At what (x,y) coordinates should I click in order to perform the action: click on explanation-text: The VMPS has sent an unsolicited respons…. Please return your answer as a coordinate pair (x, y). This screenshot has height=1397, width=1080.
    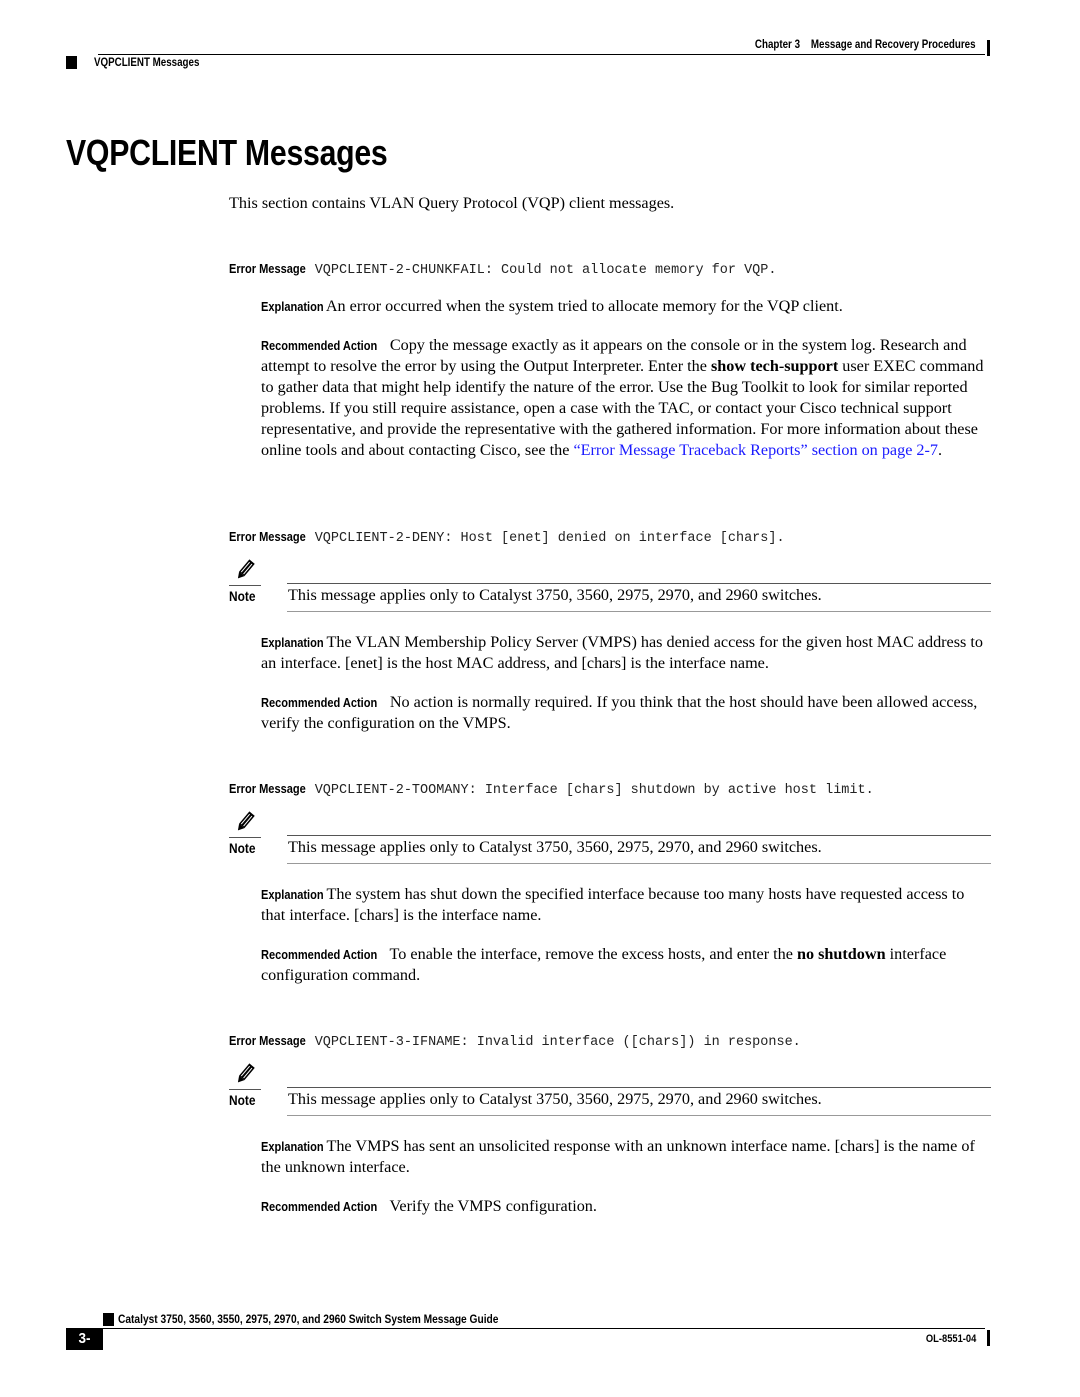
    Looking at the image, I should click on (618, 1156).